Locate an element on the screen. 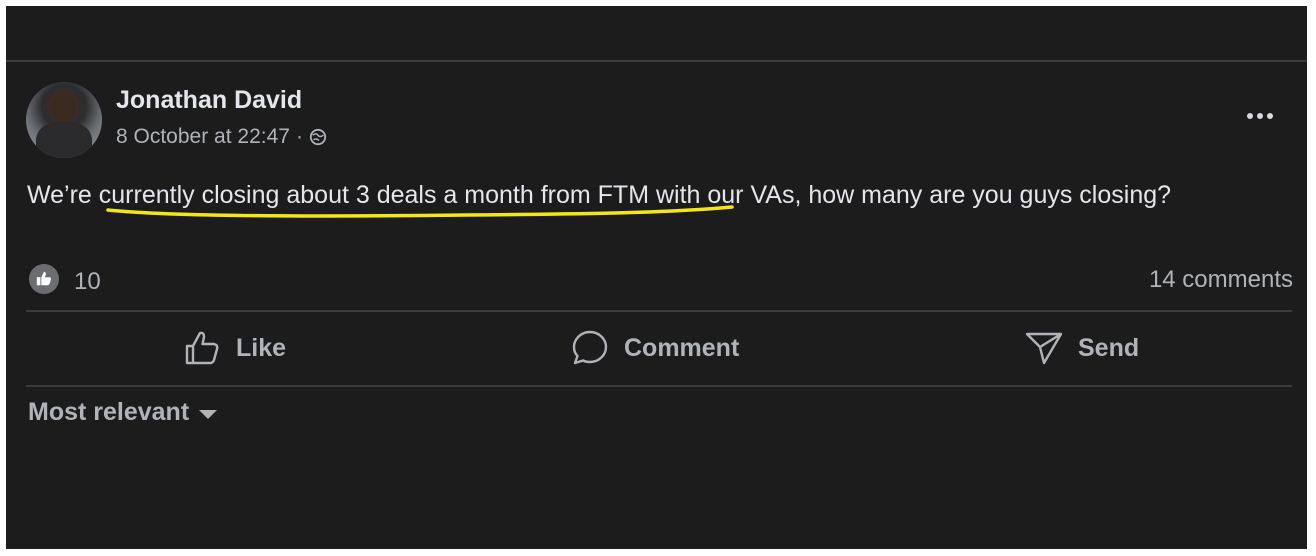 The height and width of the screenshot is (556, 1316). sort-label: Most relevant is located at coordinates (109, 412).